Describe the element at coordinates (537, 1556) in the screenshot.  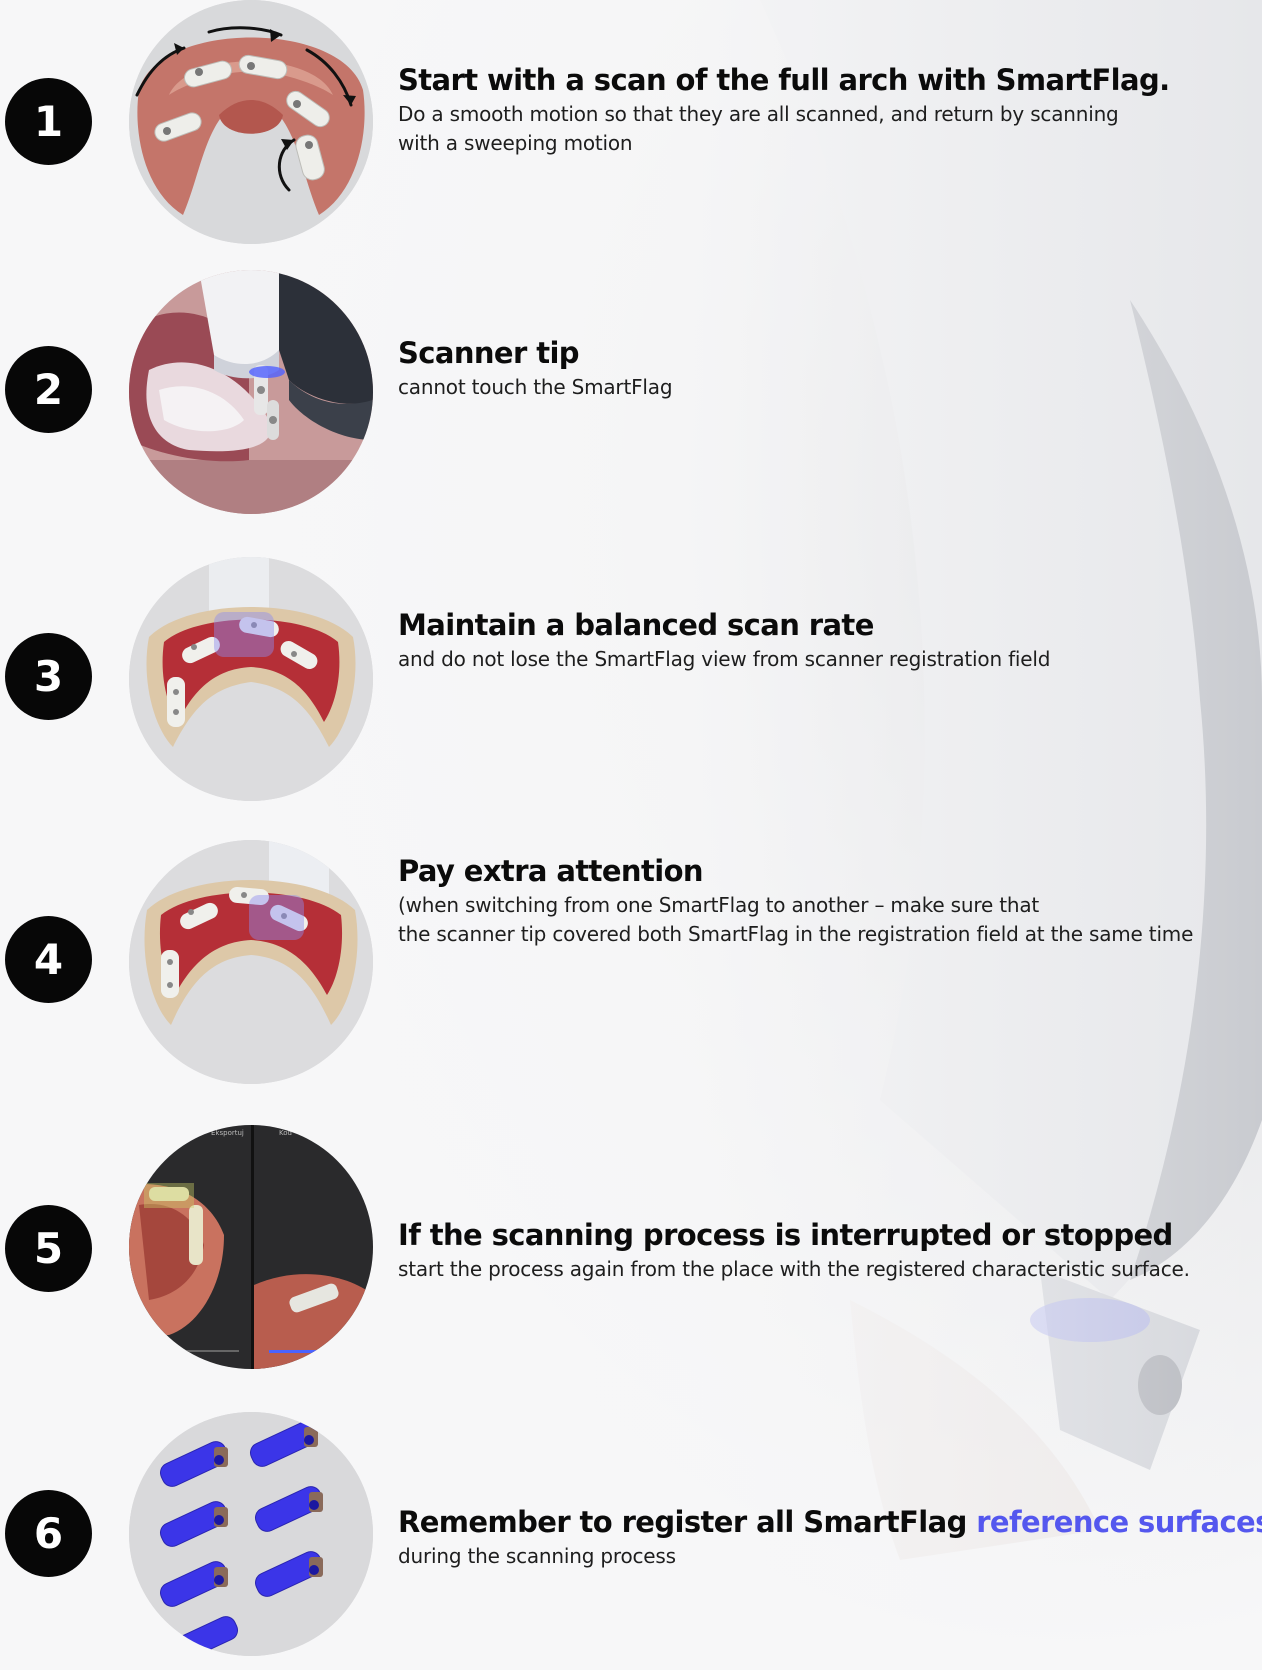
I see `description-line: during the scanning process` at that location.